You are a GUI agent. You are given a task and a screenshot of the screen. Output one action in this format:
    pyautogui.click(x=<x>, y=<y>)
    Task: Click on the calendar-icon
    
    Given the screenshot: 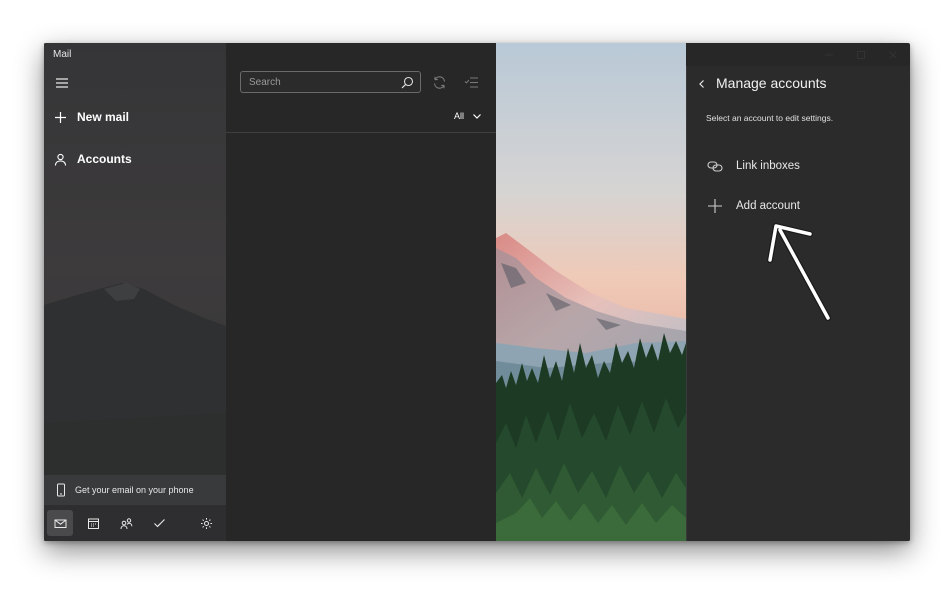 What is the action you would take?
    pyautogui.click(x=93, y=523)
    